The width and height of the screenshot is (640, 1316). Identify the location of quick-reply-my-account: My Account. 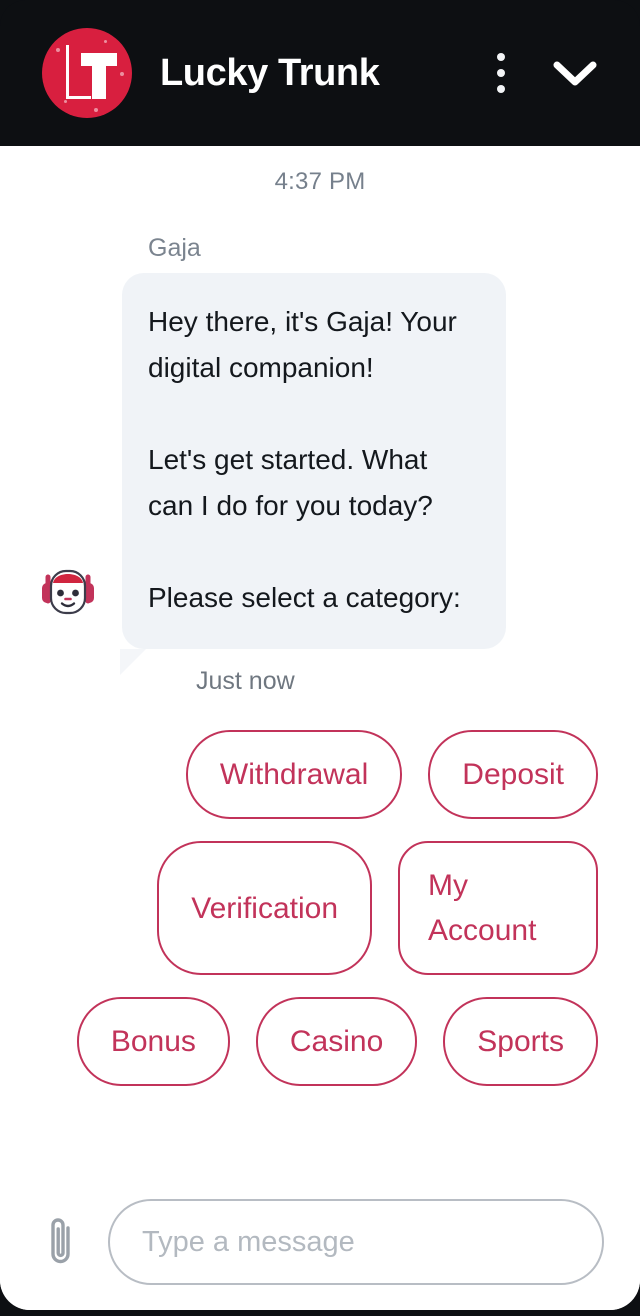
(498, 908).